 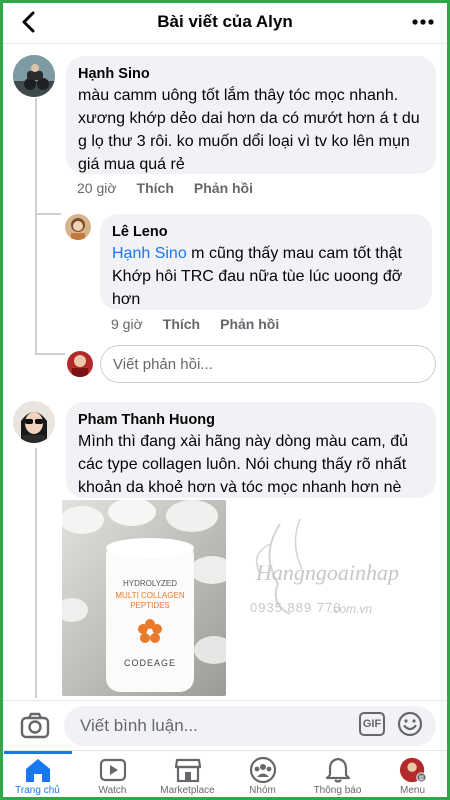 I want to click on reply-time: 9 giờ, so click(x=127, y=324).